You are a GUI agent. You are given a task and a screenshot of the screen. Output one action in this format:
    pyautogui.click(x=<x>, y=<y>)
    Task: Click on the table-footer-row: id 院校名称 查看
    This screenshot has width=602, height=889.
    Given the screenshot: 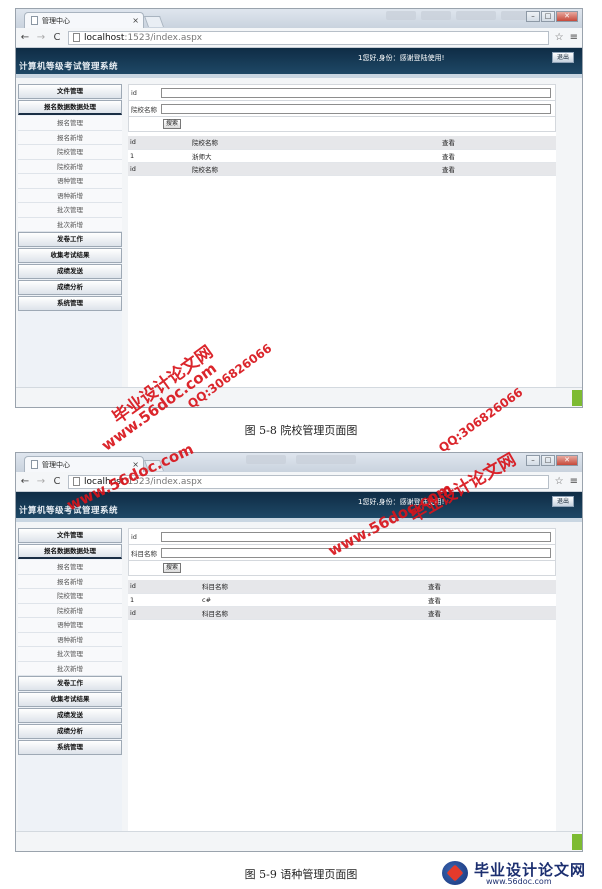 What is the action you would take?
    pyautogui.click(x=342, y=169)
    